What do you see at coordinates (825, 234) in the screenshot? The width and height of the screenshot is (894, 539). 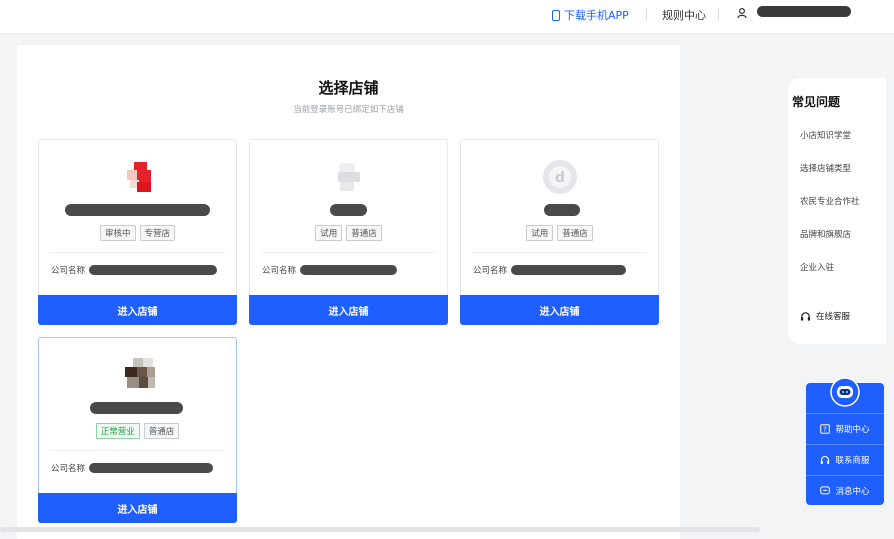 I see `faq-item: 品牌和旗舰店` at bounding box center [825, 234].